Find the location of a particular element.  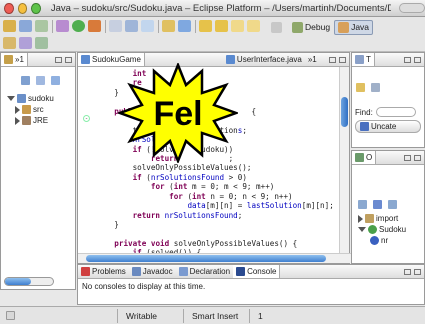

code-line: solveOnlyPossibleValues(); is located at coordinates (218, 167).